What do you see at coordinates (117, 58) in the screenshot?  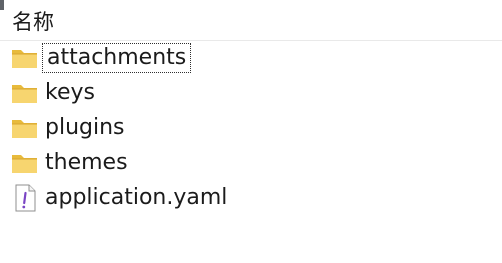 I see `folder-label-attachments: attachments` at bounding box center [117, 58].